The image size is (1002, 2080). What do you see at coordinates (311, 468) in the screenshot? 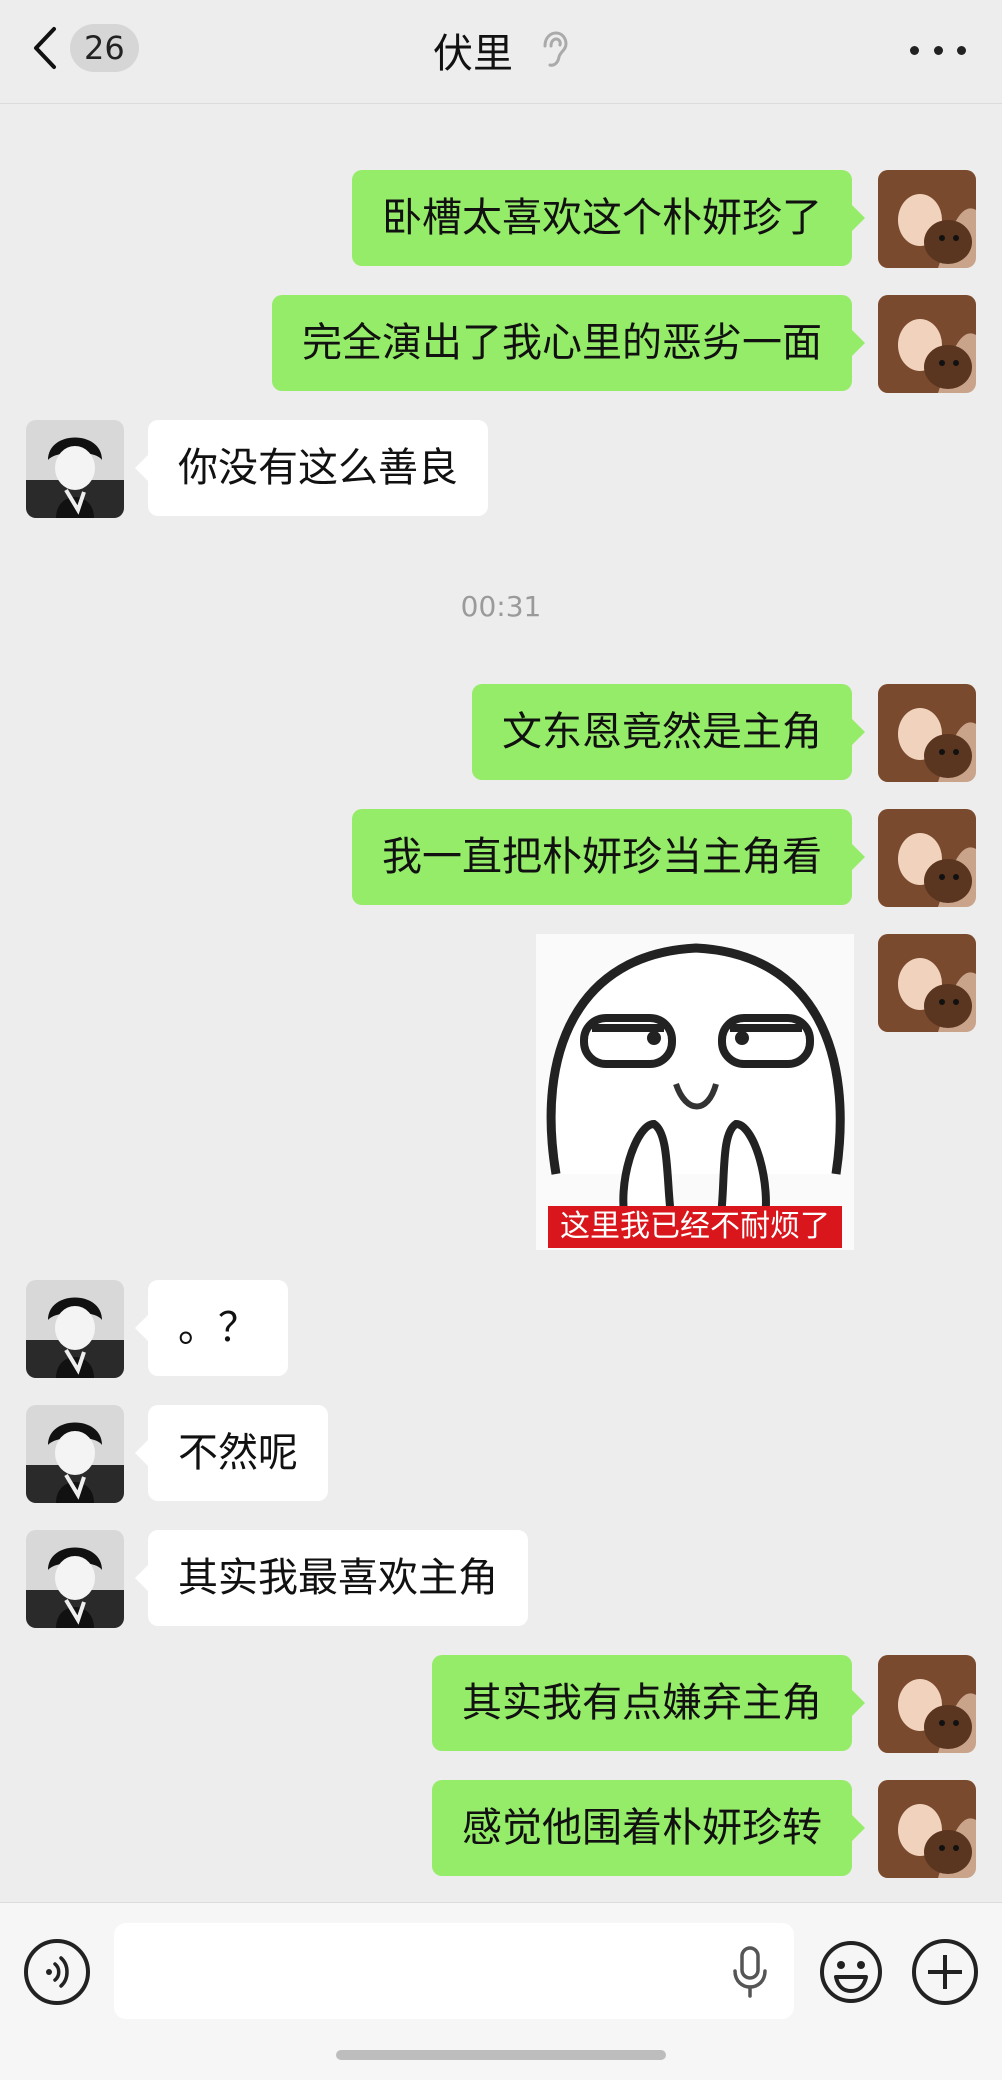
I see `message-bubble-received: 你没有这么善良` at bounding box center [311, 468].